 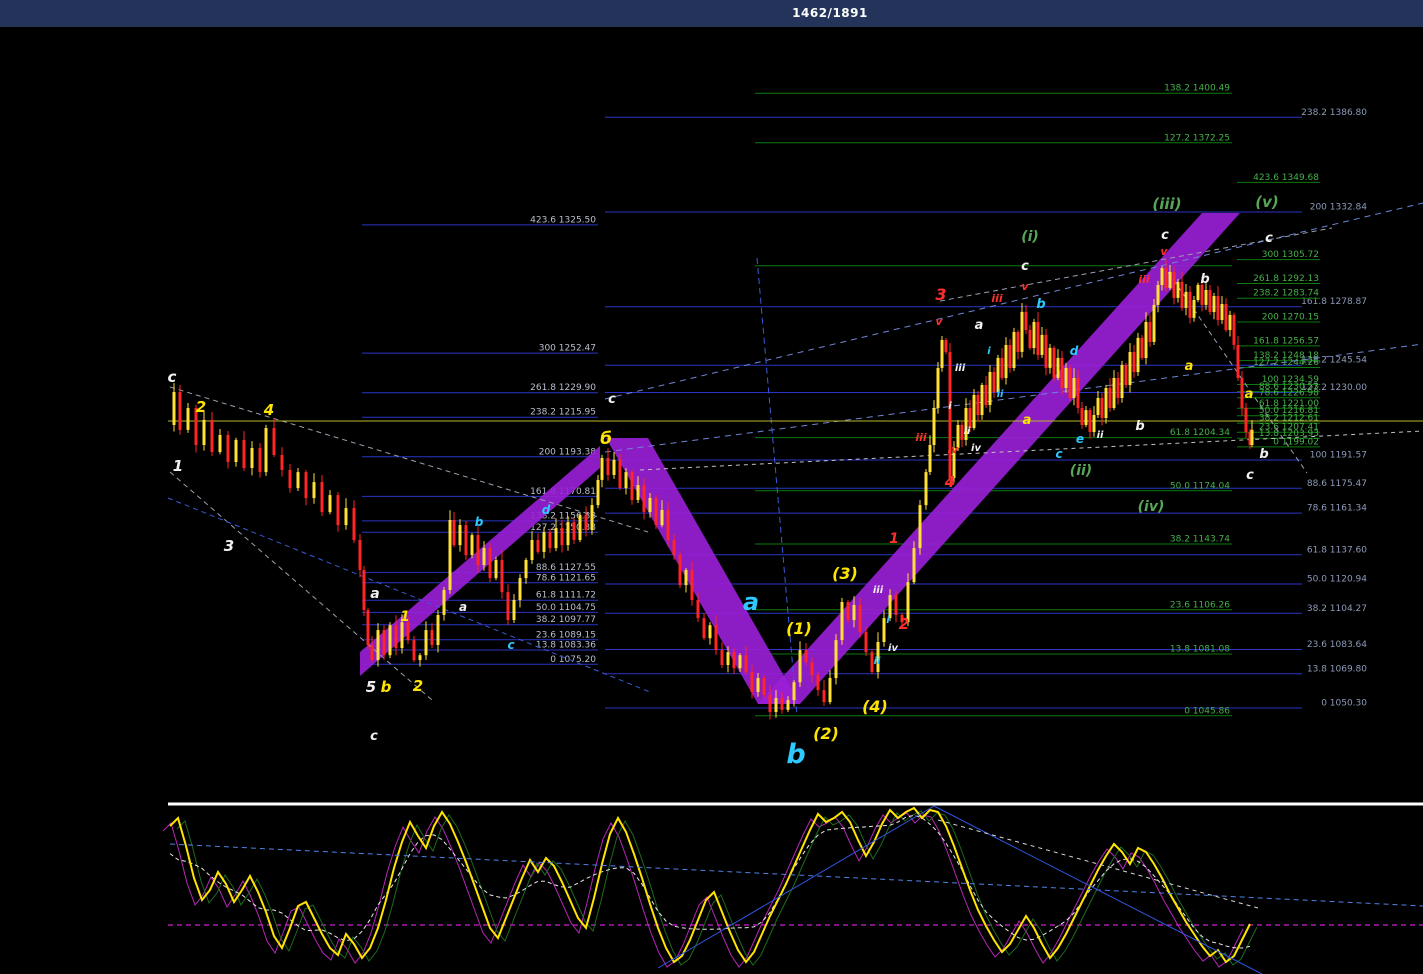 What do you see at coordinates (1337, 580) in the screenshot?
I see `fib-level-label: 50.0 1120.94` at bounding box center [1337, 580].